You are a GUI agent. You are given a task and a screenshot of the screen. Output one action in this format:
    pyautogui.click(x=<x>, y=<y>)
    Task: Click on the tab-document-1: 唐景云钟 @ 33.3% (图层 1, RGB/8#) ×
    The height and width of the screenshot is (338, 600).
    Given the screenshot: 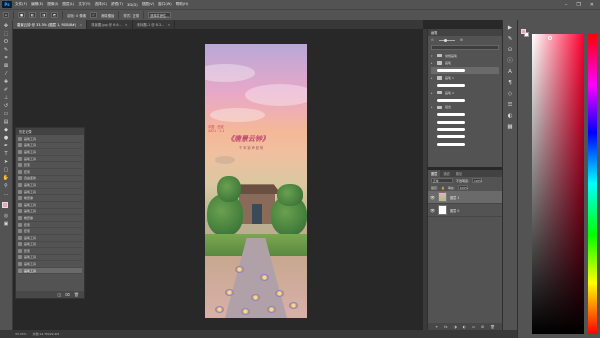 What is the action you would take?
    pyautogui.click(x=50, y=24)
    